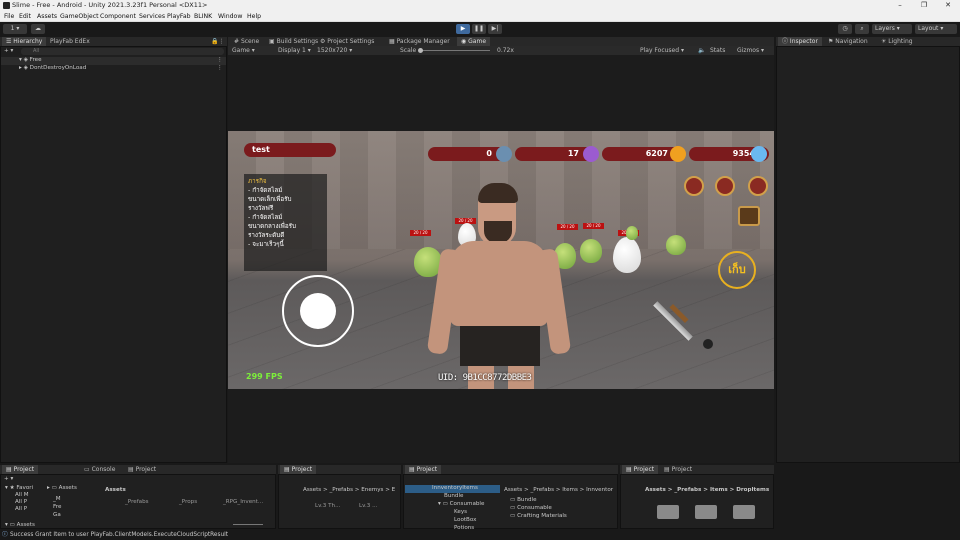 The height and width of the screenshot is (540, 960). What do you see at coordinates (749, 216) in the screenshot?
I see `chest-icon` at bounding box center [749, 216].